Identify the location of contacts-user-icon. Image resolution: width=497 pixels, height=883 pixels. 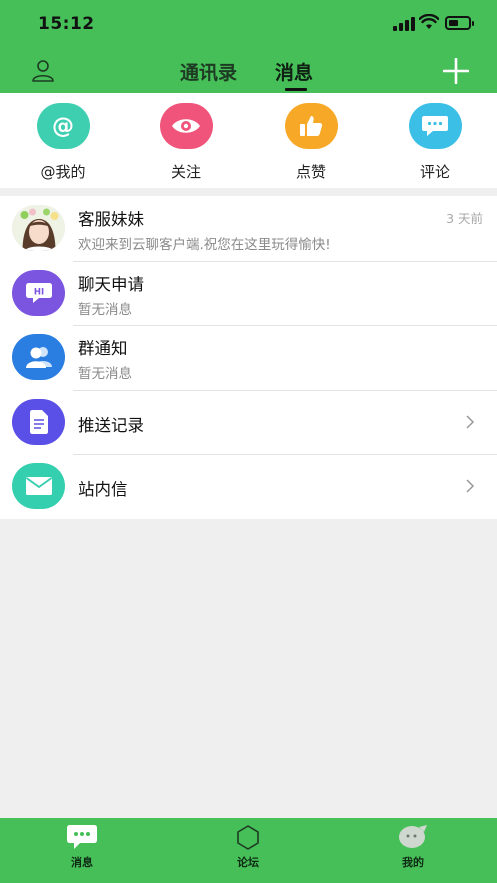
(43, 70).